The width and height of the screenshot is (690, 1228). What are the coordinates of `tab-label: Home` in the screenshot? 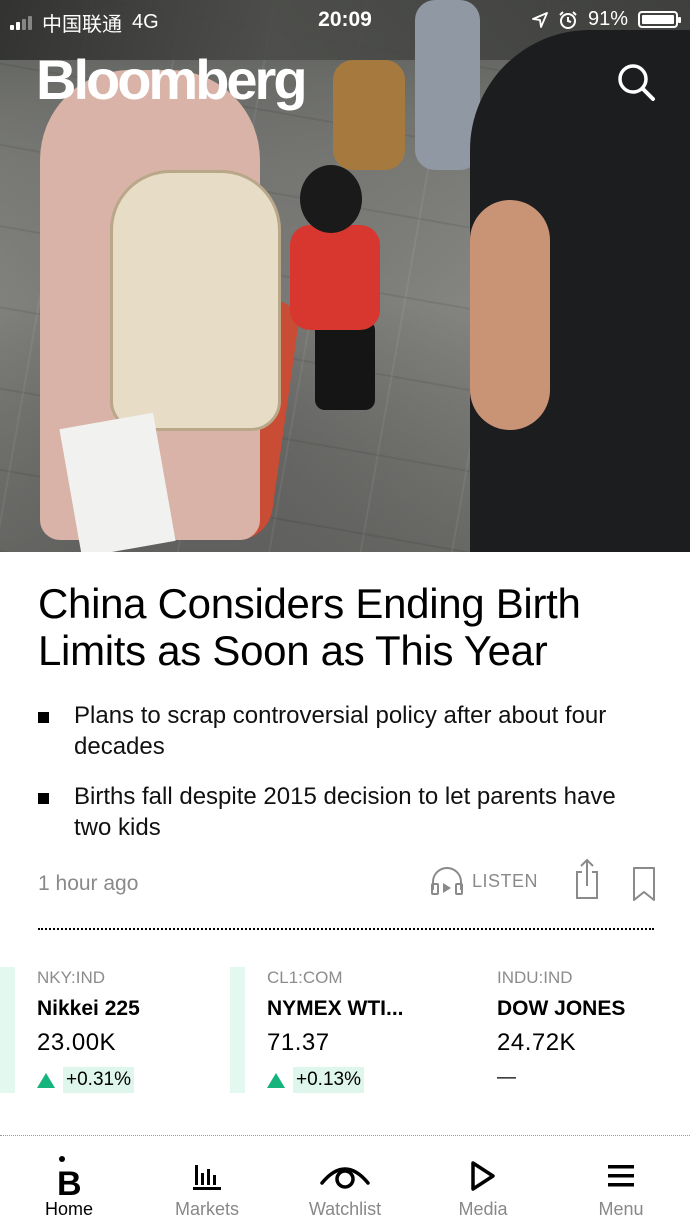 It's located at (68, 1209).